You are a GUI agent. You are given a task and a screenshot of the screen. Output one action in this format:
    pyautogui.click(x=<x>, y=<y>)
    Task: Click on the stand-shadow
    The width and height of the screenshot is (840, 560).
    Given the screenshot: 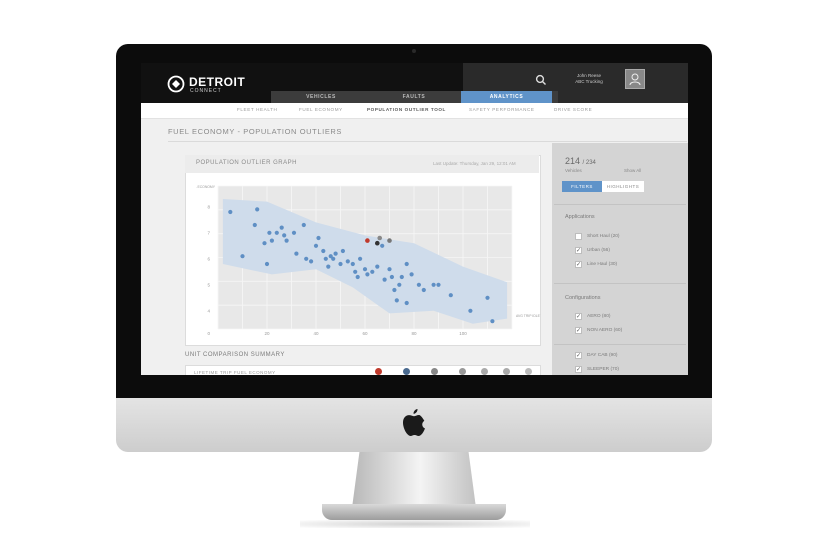 What is the action you would take?
    pyautogui.click(x=415, y=524)
    